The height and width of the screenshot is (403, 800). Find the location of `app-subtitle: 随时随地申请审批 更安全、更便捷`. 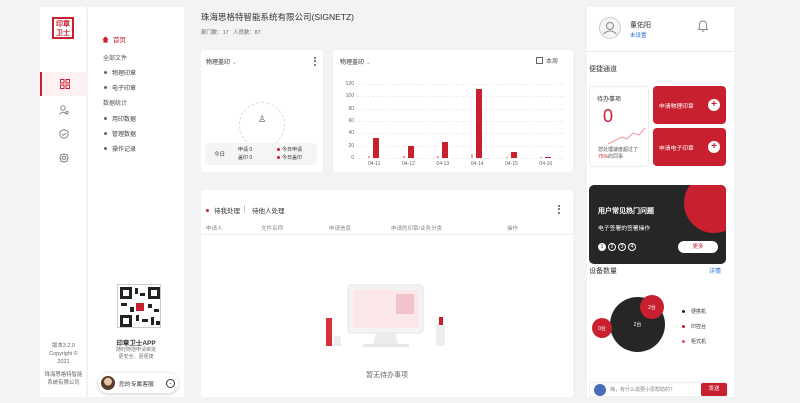

app-subtitle: 随时随地申请审批 更安全、更便捷 is located at coordinates (136, 354).